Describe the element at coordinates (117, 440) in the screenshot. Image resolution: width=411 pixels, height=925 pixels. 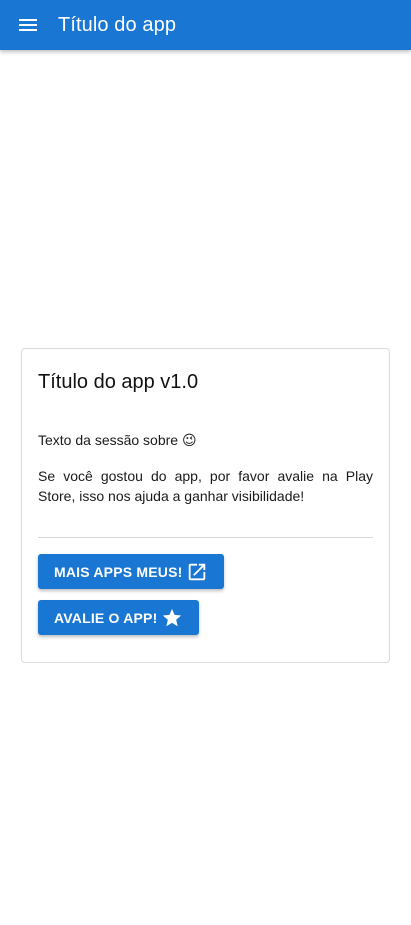
I see `section-text: Texto da sessão sobre 😉` at that location.